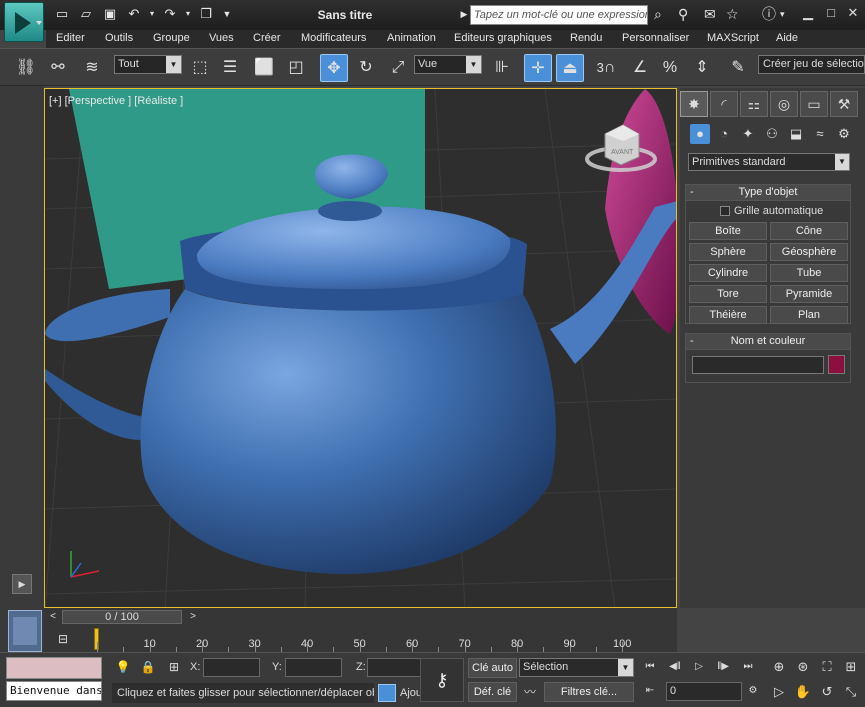  What do you see at coordinates (831, 13) in the screenshot?
I see `maximize-button: □` at bounding box center [831, 13].